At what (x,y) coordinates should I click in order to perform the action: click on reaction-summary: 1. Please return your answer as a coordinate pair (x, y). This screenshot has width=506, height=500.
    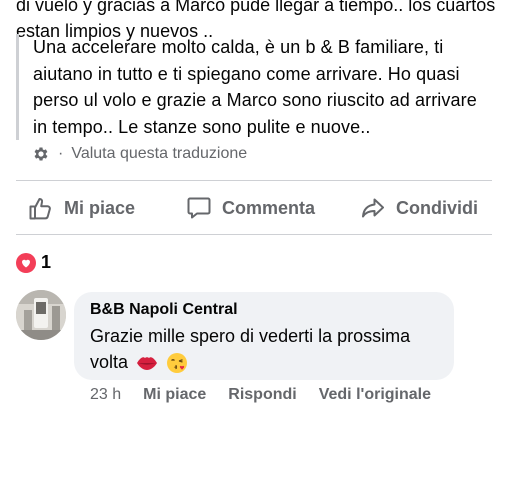
    Looking at the image, I should click on (33, 262).